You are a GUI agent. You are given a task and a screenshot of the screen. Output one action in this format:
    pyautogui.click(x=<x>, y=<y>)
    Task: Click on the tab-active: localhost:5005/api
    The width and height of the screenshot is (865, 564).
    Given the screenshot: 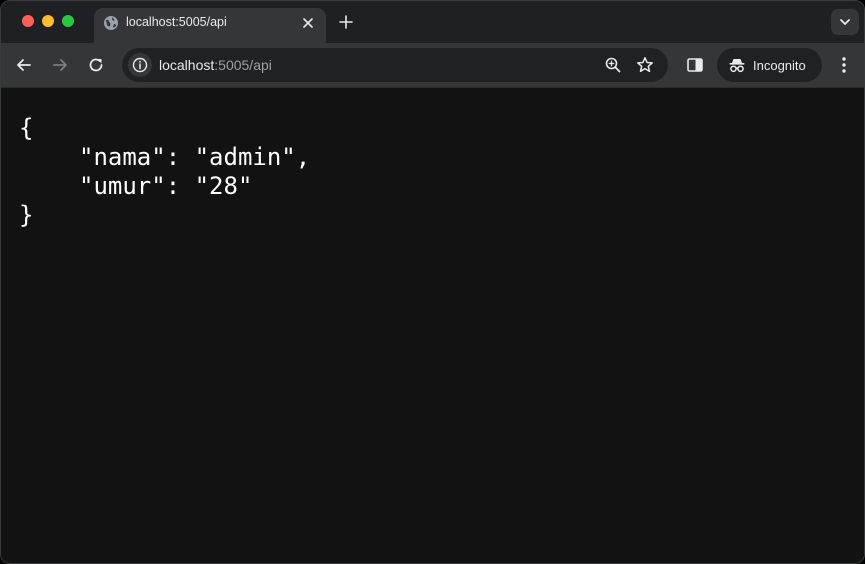 What is the action you would take?
    pyautogui.click(x=210, y=25)
    